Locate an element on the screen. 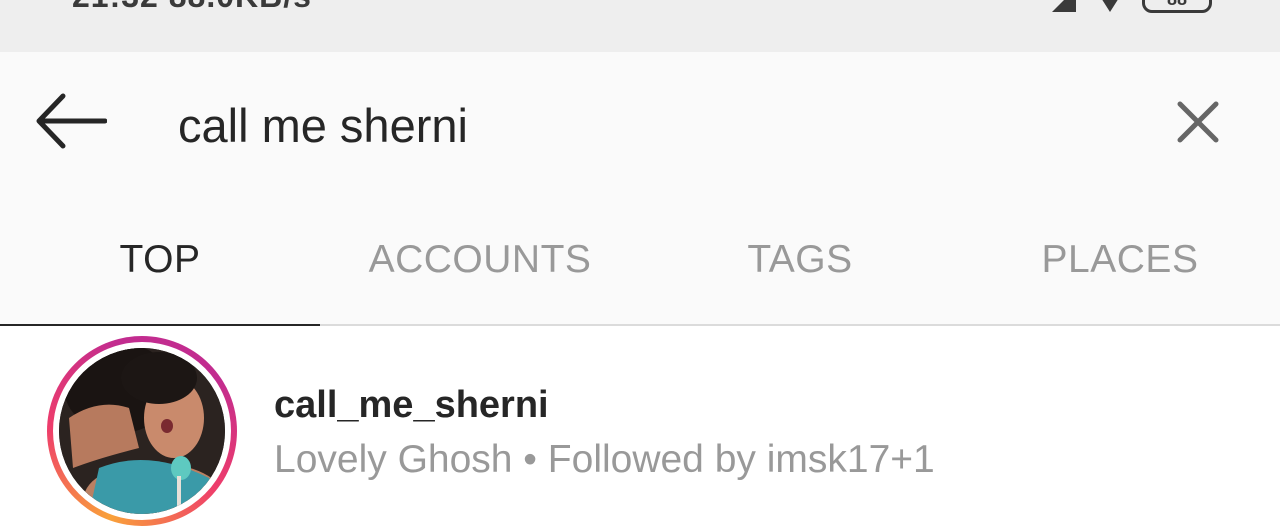  avatar is located at coordinates (142, 431).